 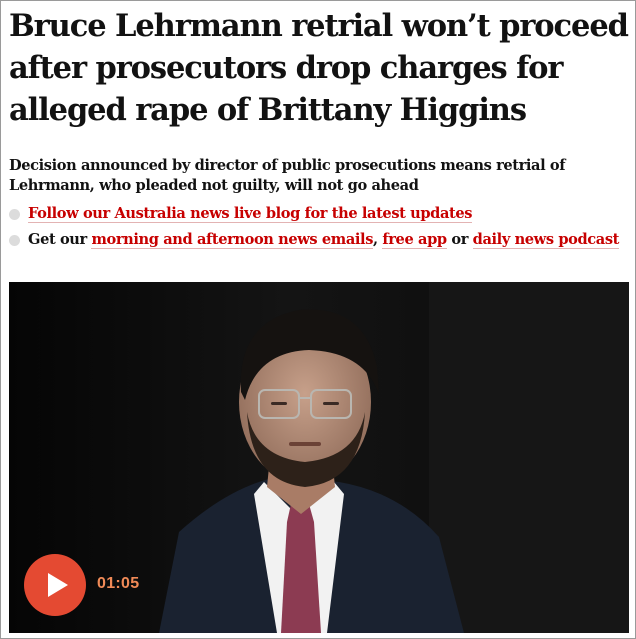 What do you see at coordinates (232, 240) in the screenshot?
I see `news-emails-link: morning and afternoon news emails` at bounding box center [232, 240].